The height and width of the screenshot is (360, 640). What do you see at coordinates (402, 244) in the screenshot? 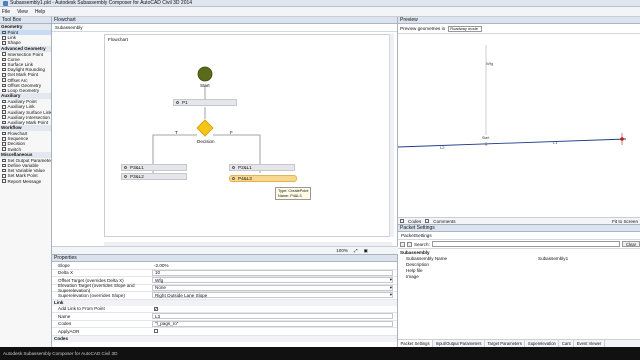
I see `categorized-icon` at bounding box center [402, 244].